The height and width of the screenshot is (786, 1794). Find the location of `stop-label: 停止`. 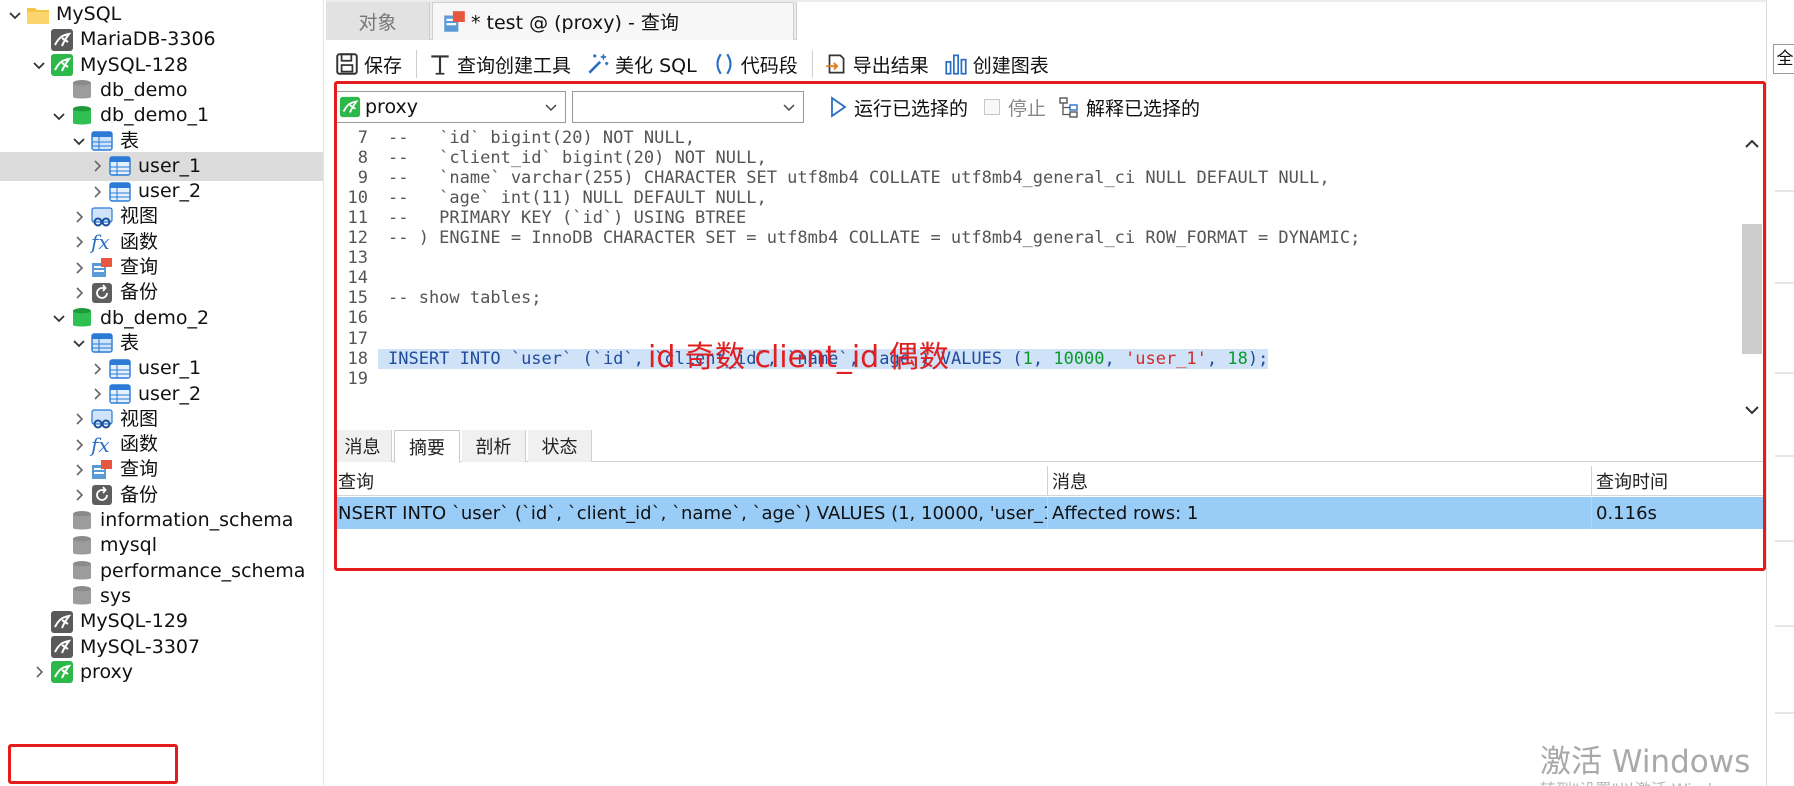

stop-label: 停止 is located at coordinates (1027, 108).